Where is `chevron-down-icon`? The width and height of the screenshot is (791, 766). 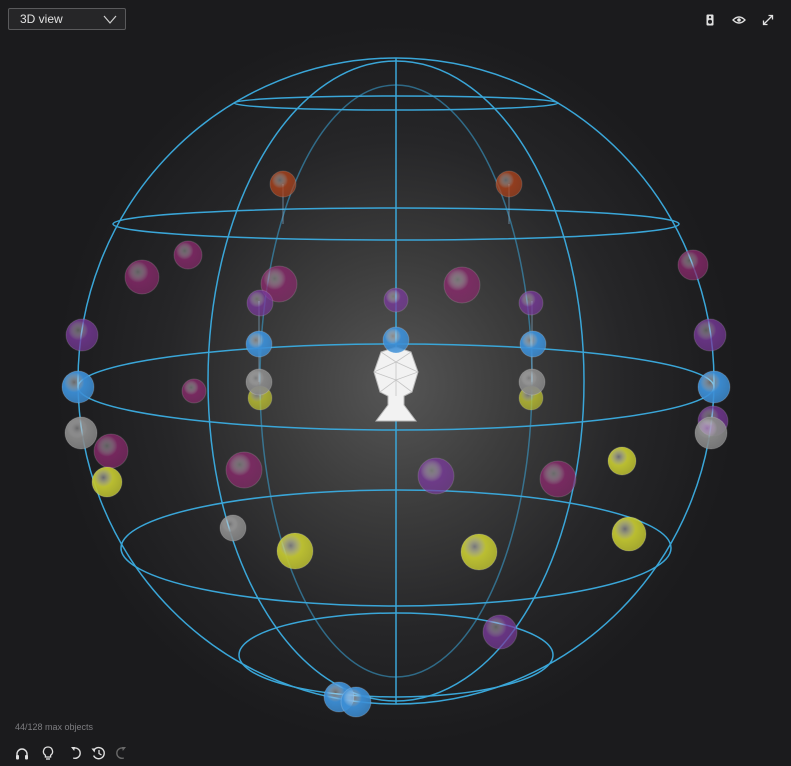
chevron-down-icon is located at coordinates (110, 19).